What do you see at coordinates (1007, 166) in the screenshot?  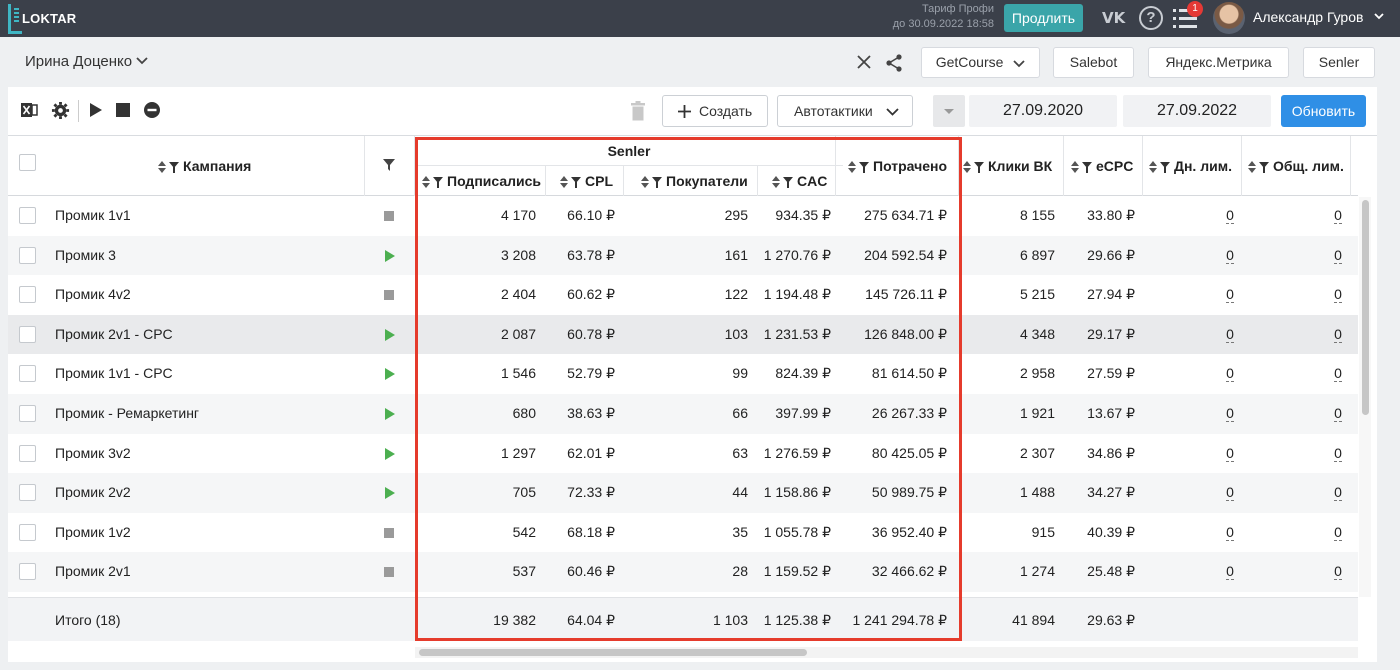 I see `column-header-clicks-vk: Клики ВК` at bounding box center [1007, 166].